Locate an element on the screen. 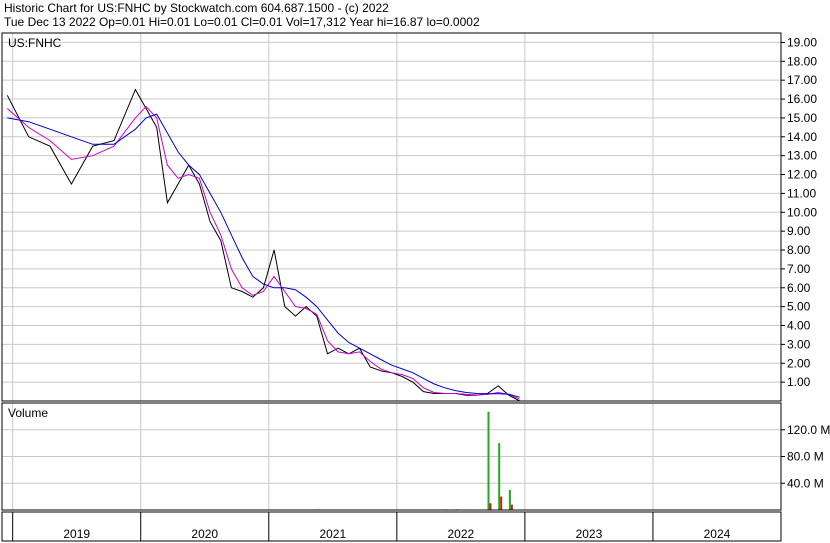 The height and width of the screenshot is (543, 830). volume-axis: 40.0 M 80.0 M 120.0 M is located at coordinates (805, 456).